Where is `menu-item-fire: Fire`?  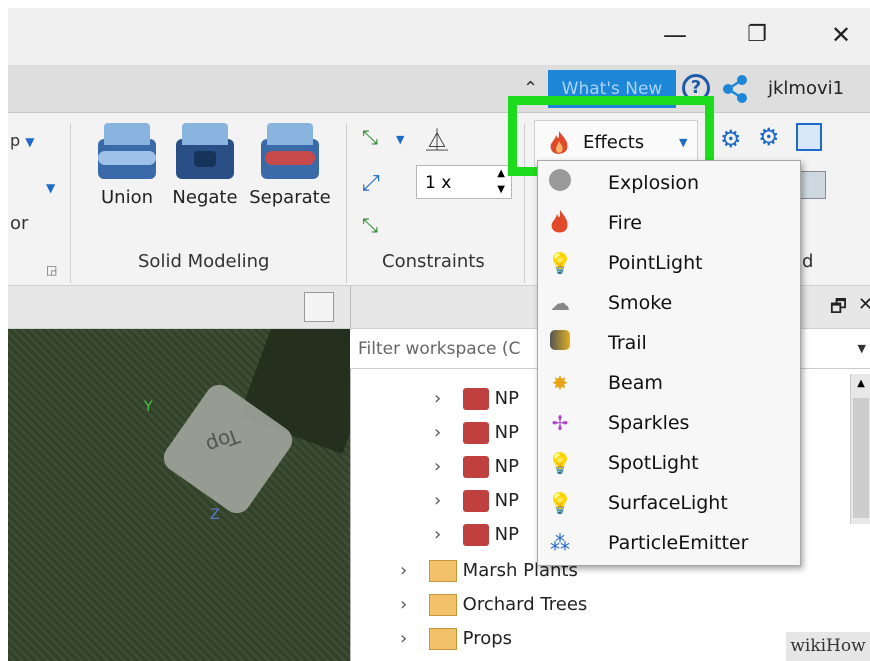
menu-item-fire: Fire is located at coordinates (669, 223).